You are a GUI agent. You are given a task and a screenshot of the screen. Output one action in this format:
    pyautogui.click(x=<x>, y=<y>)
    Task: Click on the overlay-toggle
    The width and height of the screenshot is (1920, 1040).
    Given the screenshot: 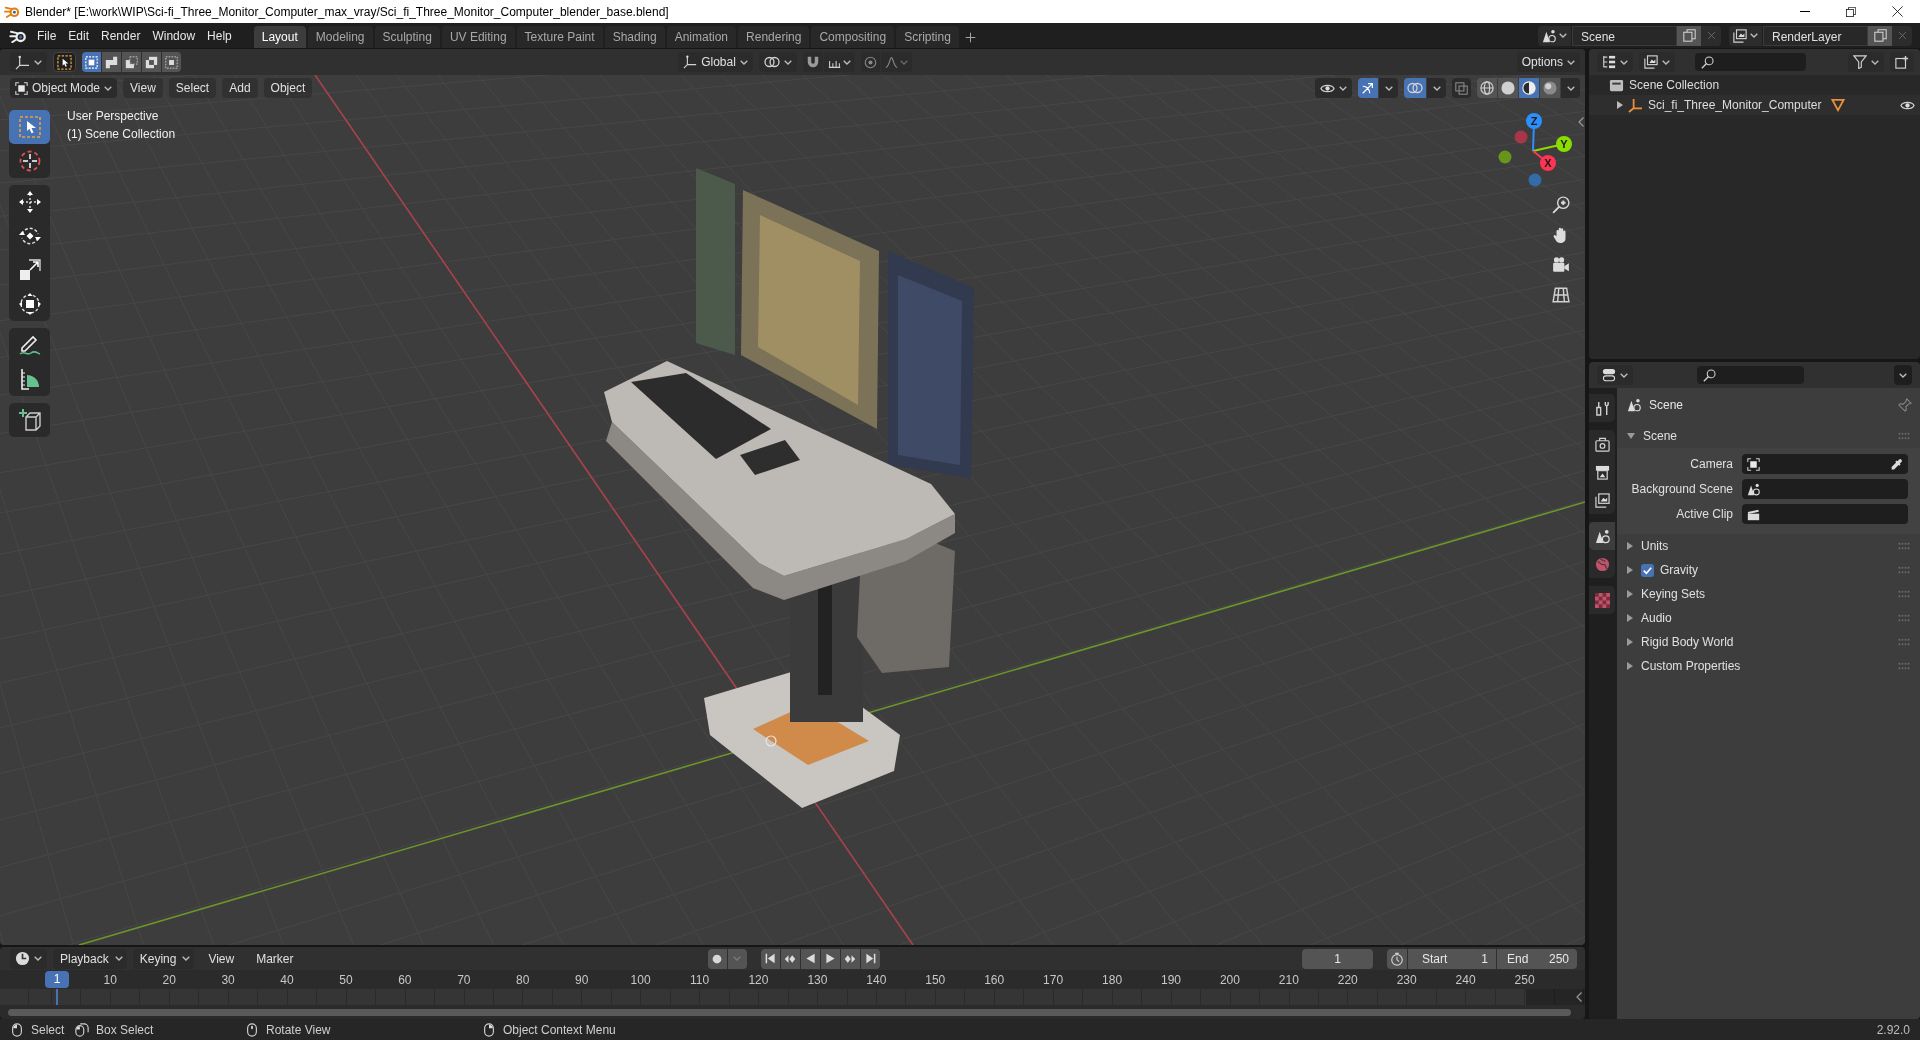 What is the action you would take?
    pyautogui.click(x=1415, y=88)
    